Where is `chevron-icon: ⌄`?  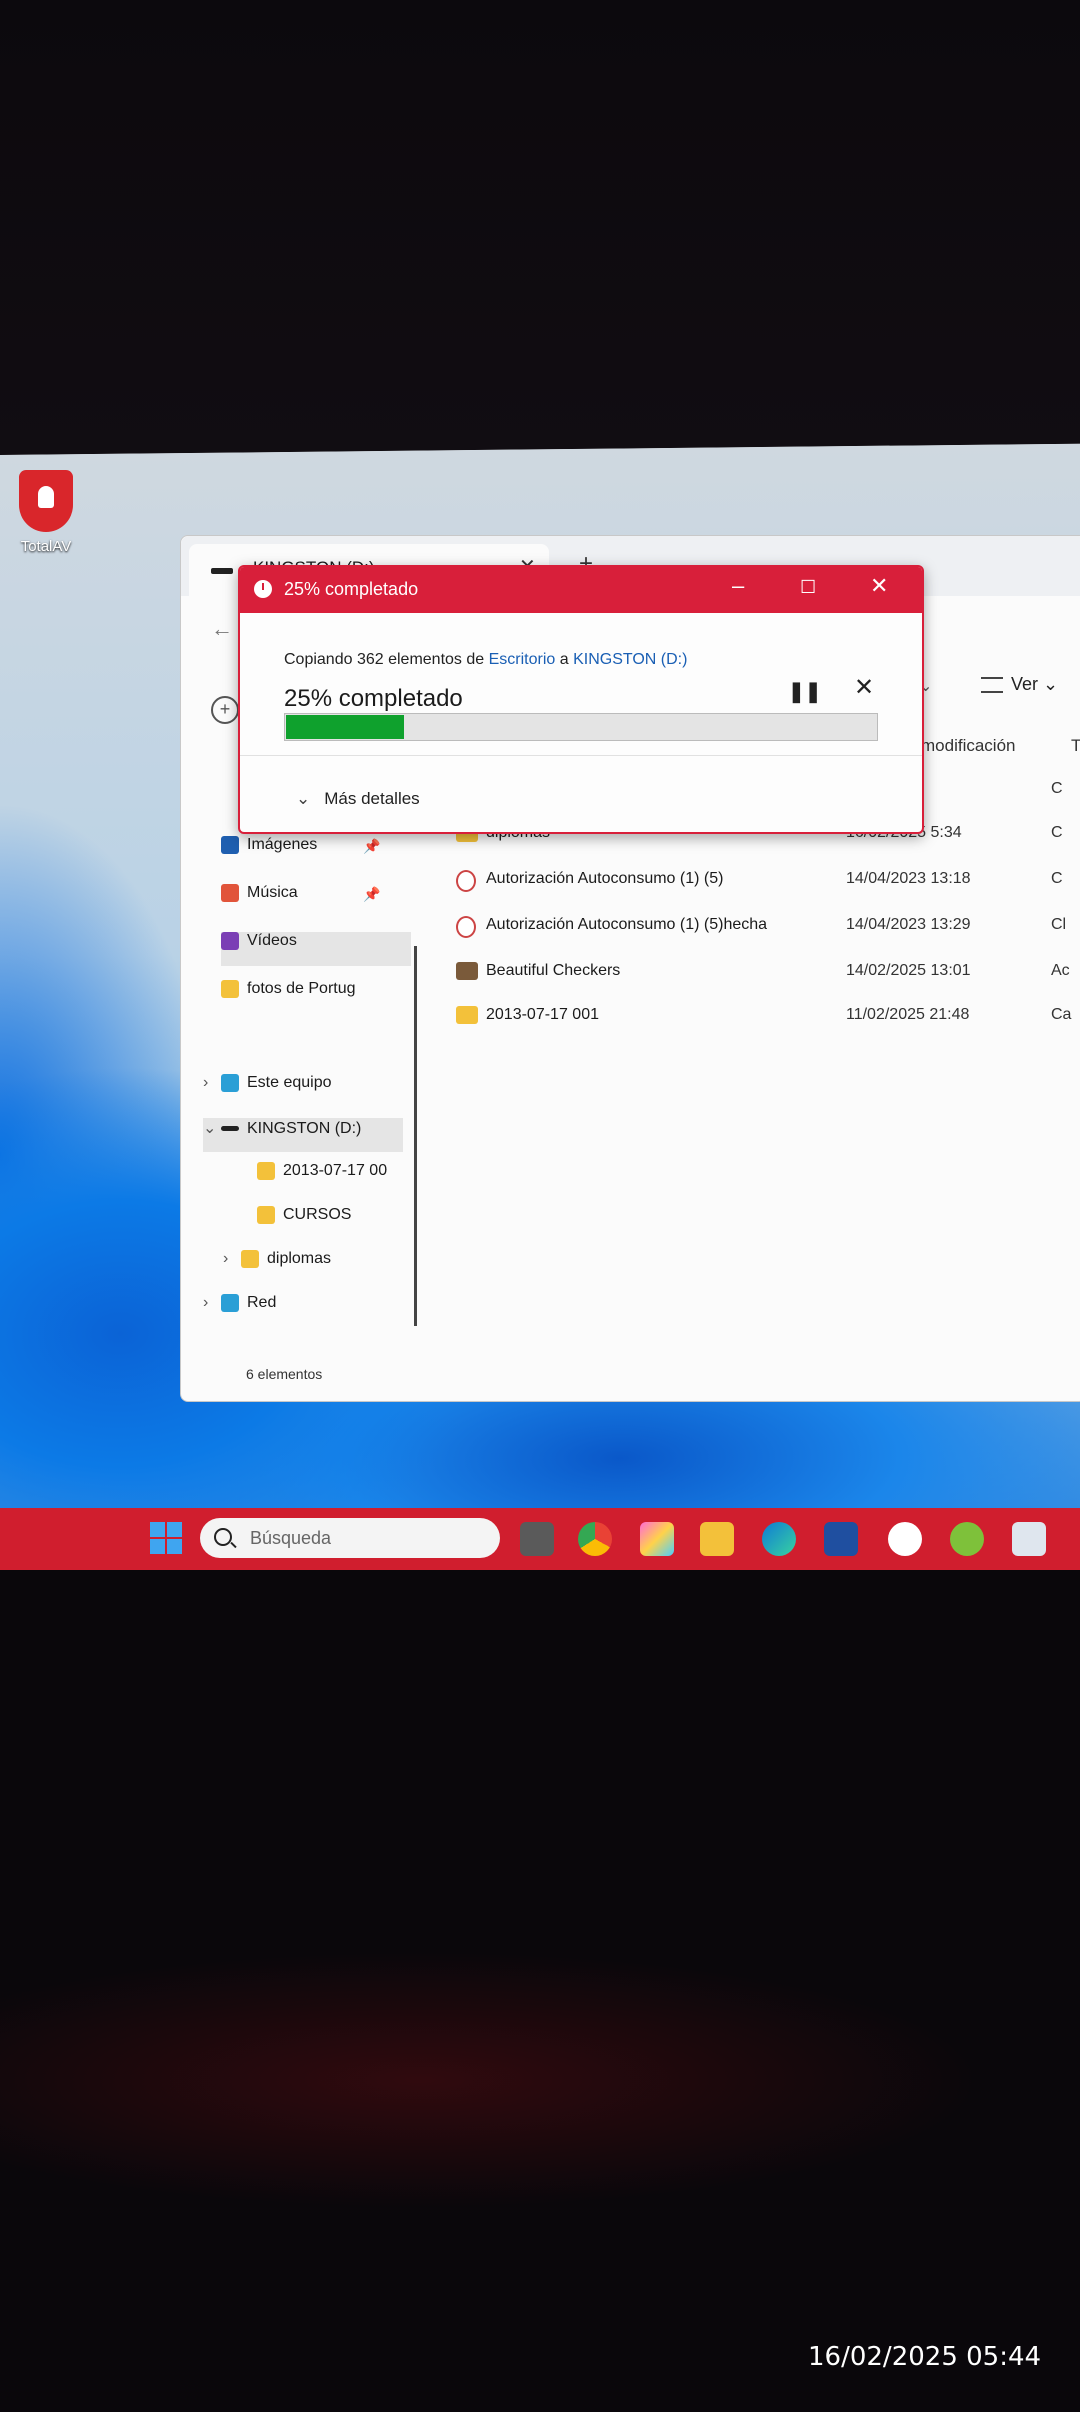
chevron-icon: ⌄ is located at coordinates (212, 1128).